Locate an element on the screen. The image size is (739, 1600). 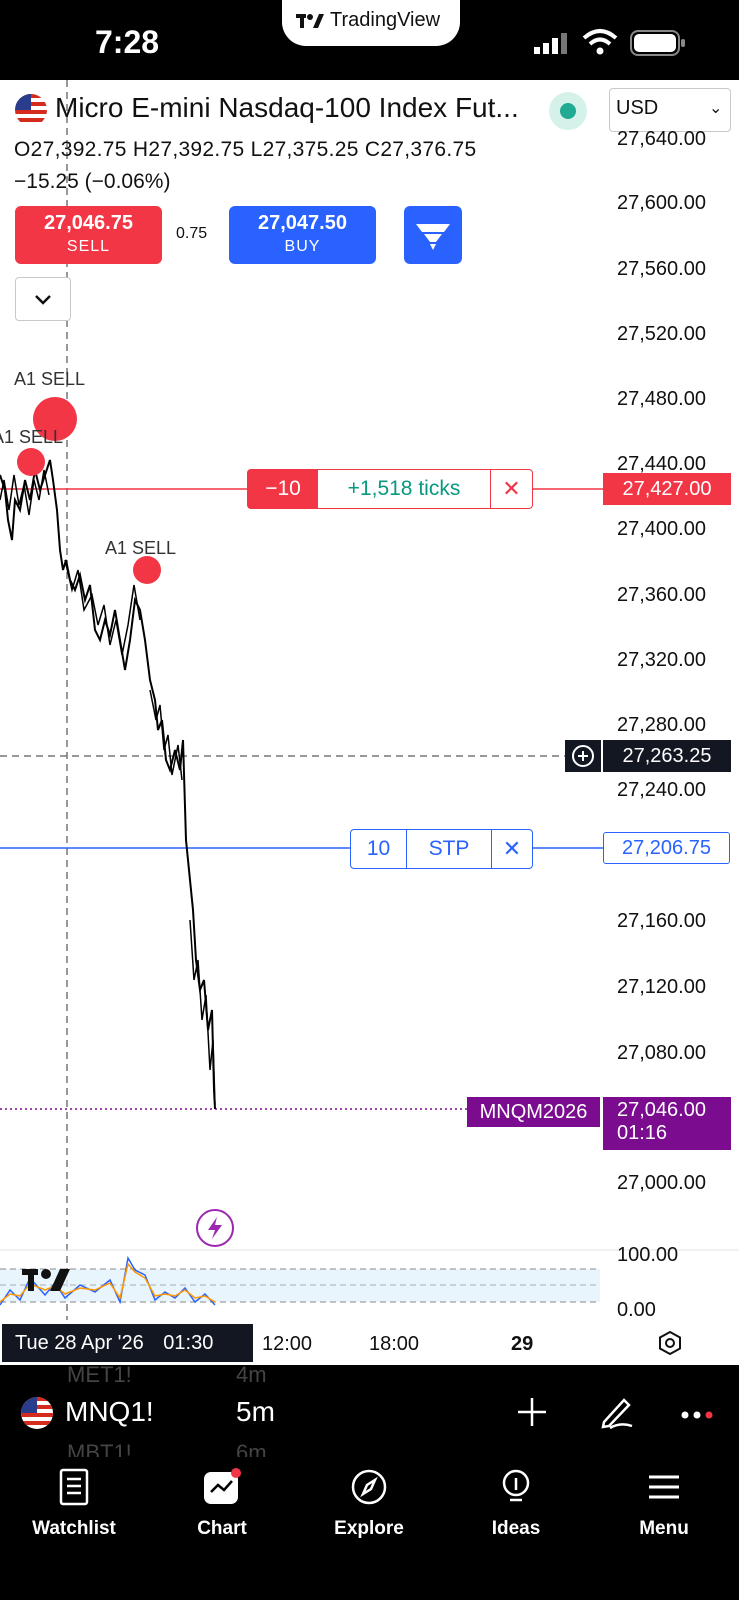
last-price: 27,046.00 is located at coordinates (661, 1110).